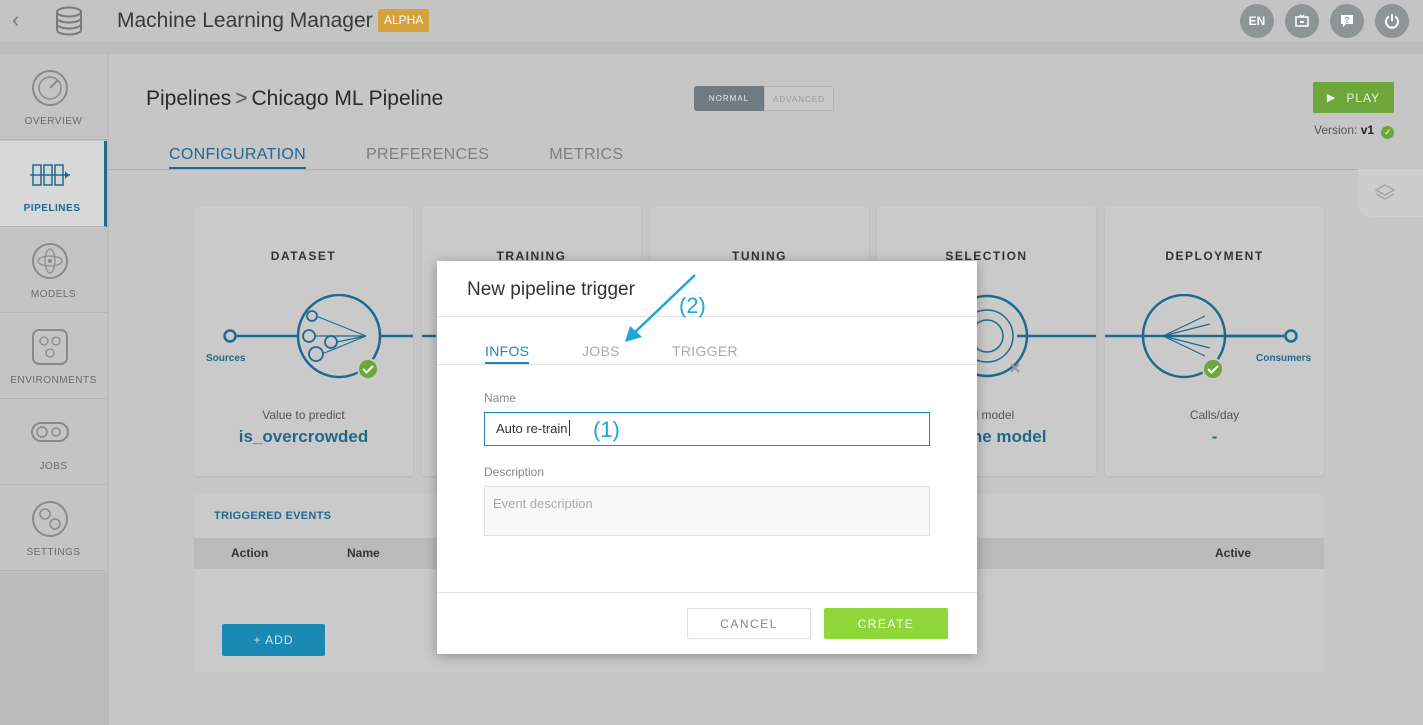  Describe the element at coordinates (532, 428) in the screenshot. I see `name-input-value: Auto re-train` at that location.